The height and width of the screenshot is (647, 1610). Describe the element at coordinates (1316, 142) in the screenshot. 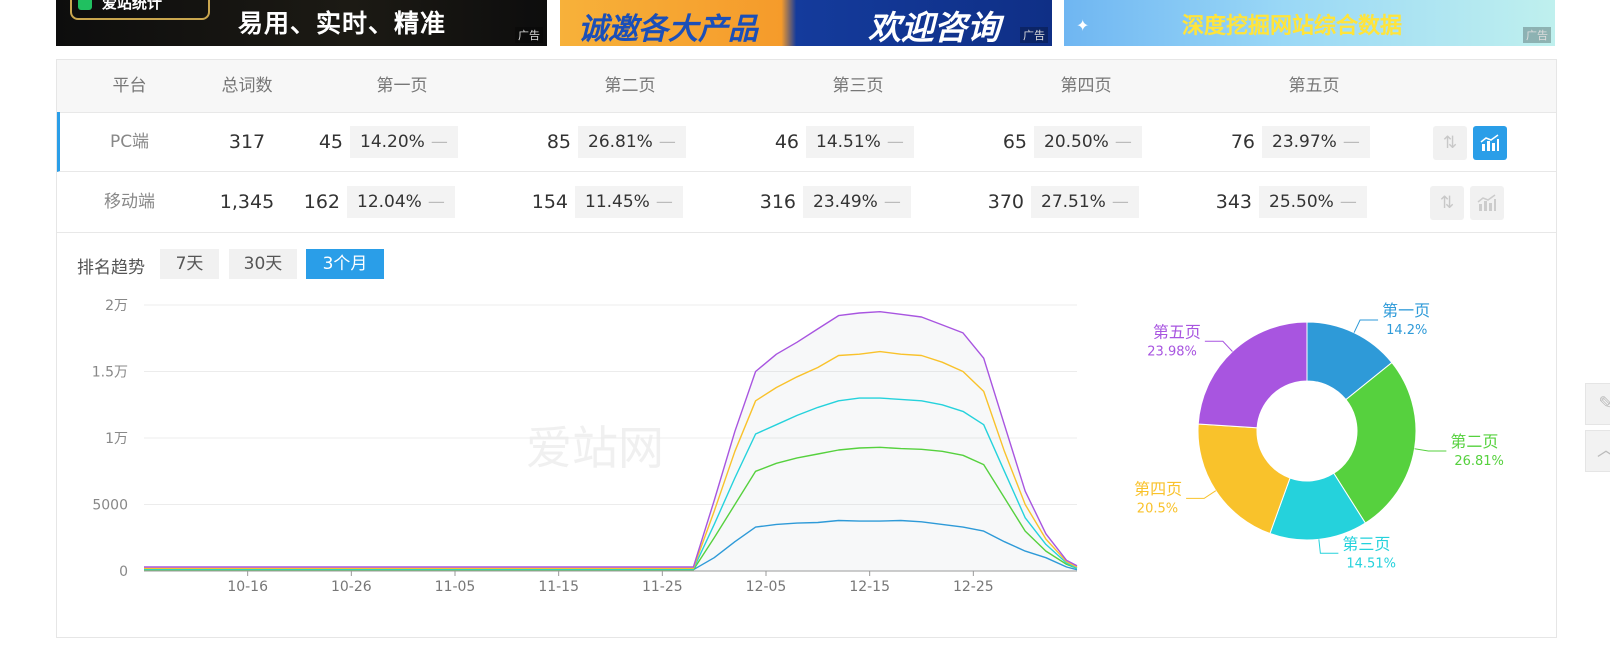

I see `page-percent: 23.97% —` at that location.